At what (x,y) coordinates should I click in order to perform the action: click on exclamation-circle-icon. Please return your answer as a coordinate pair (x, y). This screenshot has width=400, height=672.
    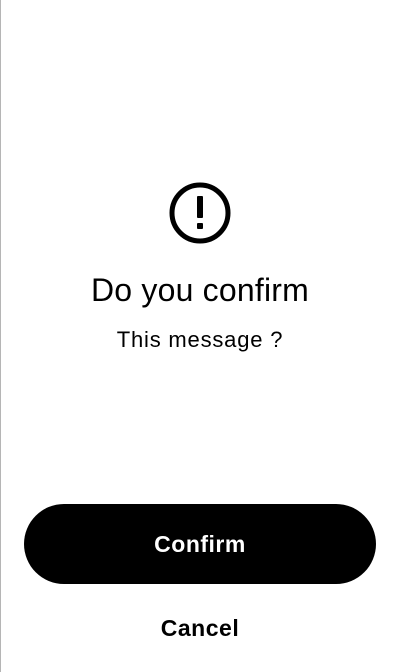
    Looking at the image, I should click on (200, 213).